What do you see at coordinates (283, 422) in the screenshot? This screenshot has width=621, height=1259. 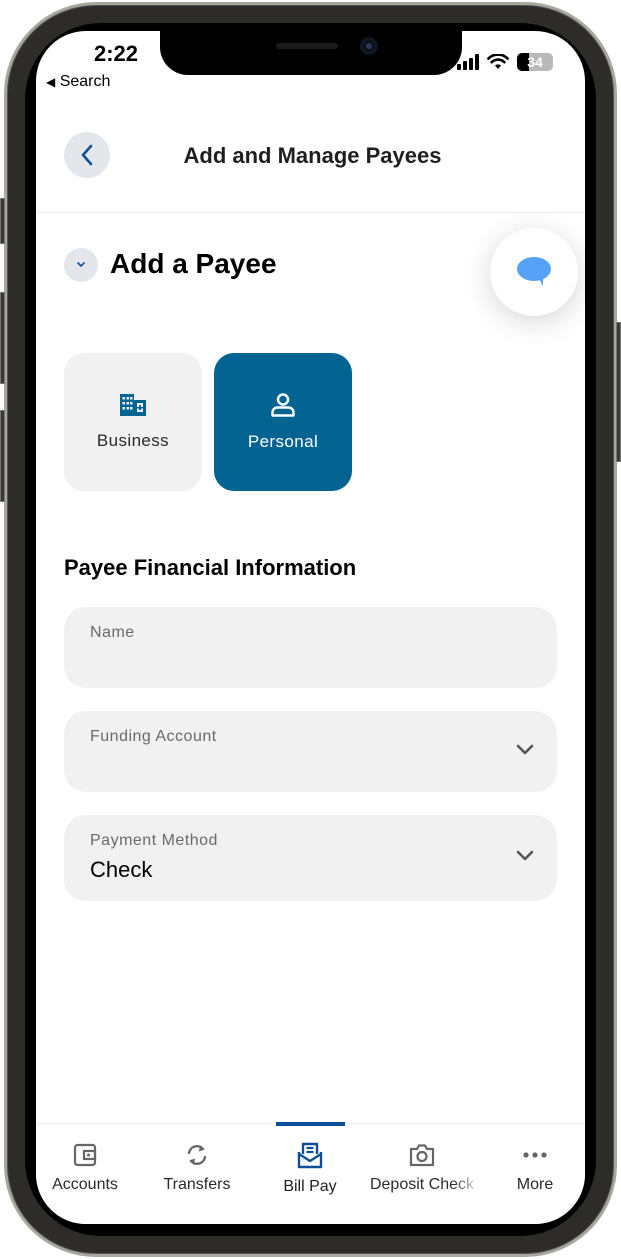 I see `payee-type-personal: Personal` at bounding box center [283, 422].